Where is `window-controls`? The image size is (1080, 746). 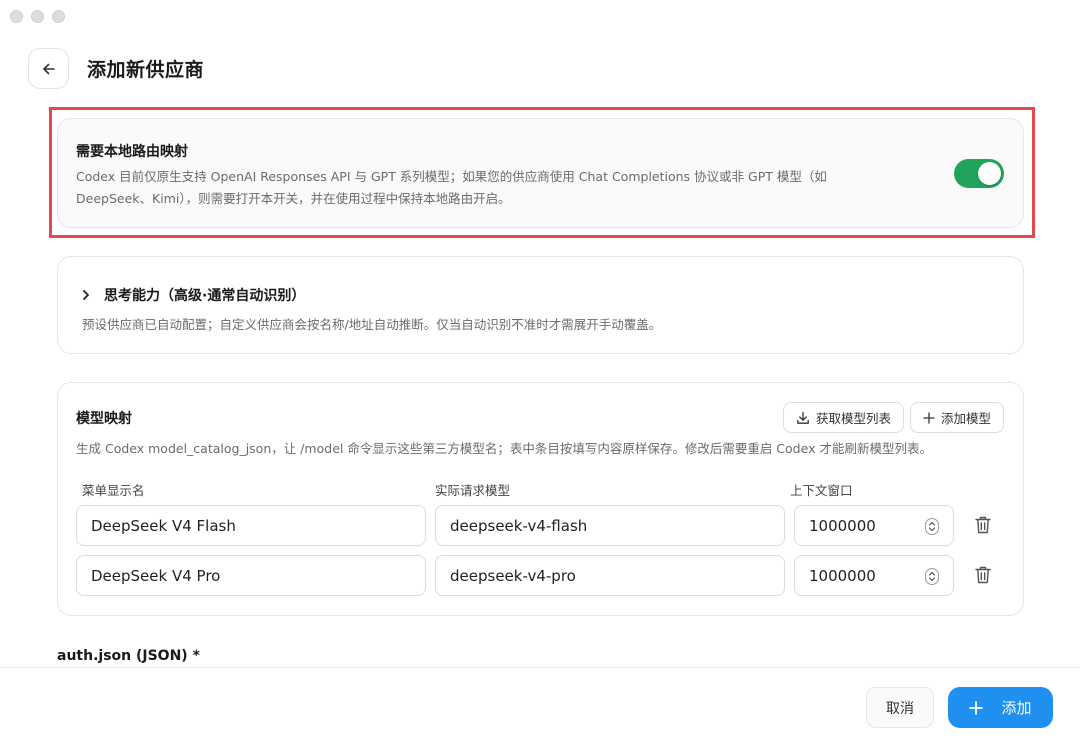 window-controls is located at coordinates (37, 16).